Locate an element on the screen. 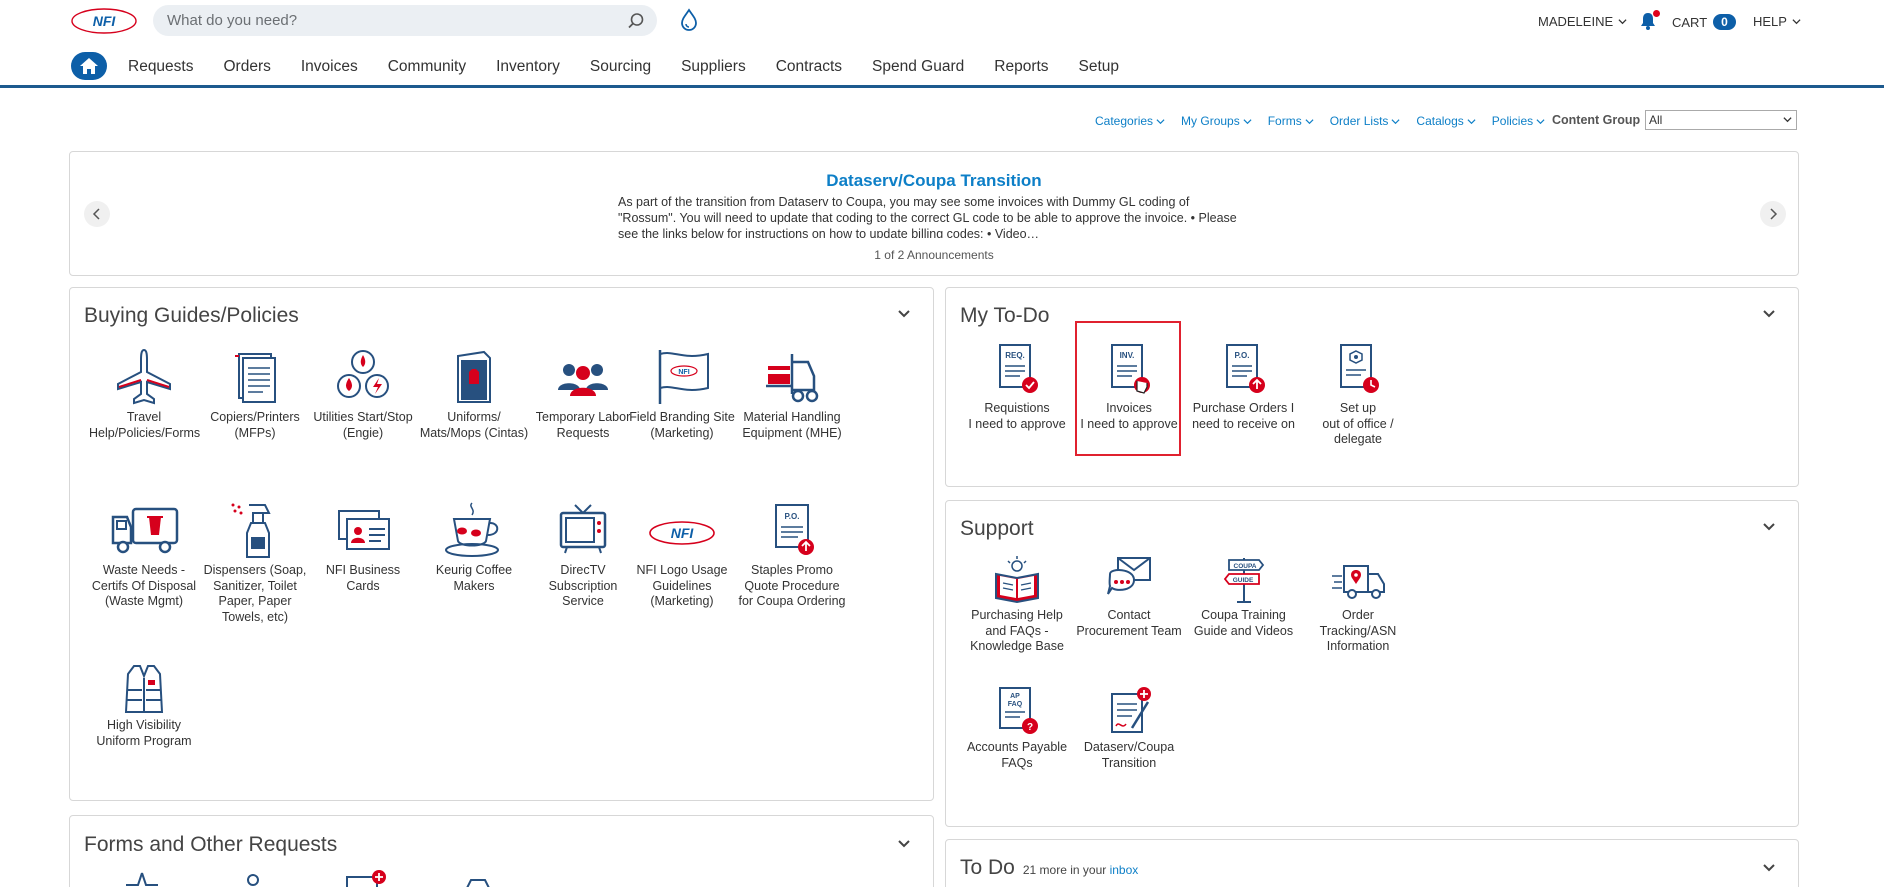  nav-setup: Setup is located at coordinates (1099, 67).